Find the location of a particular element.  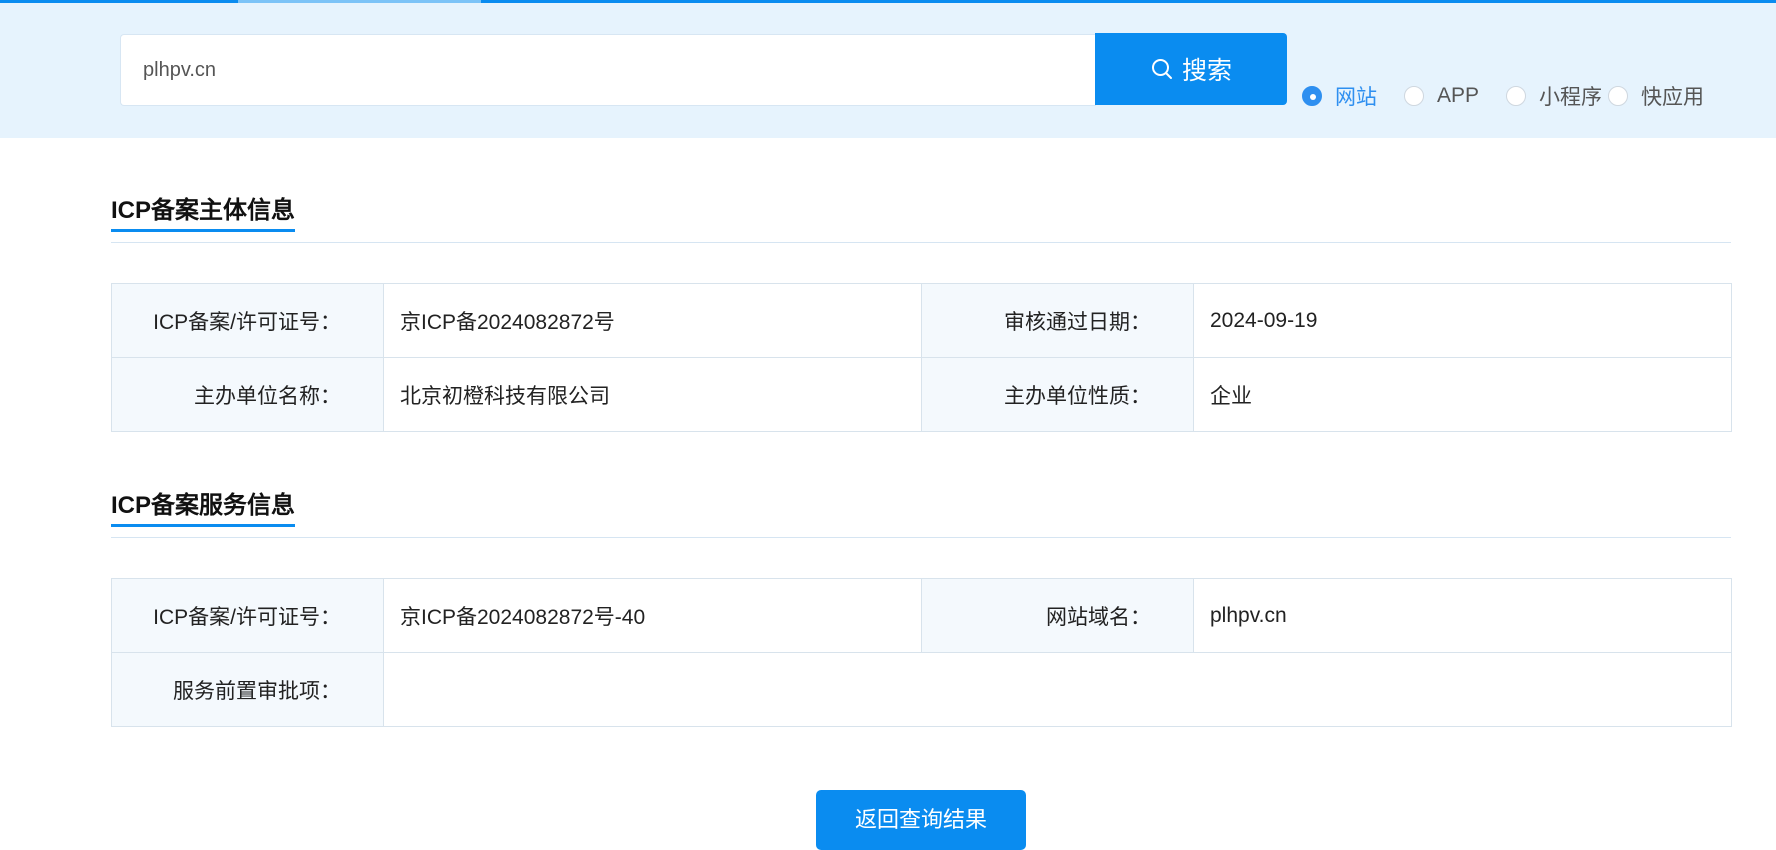

search-button: 搜索 is located at coordinates (1191, 69).